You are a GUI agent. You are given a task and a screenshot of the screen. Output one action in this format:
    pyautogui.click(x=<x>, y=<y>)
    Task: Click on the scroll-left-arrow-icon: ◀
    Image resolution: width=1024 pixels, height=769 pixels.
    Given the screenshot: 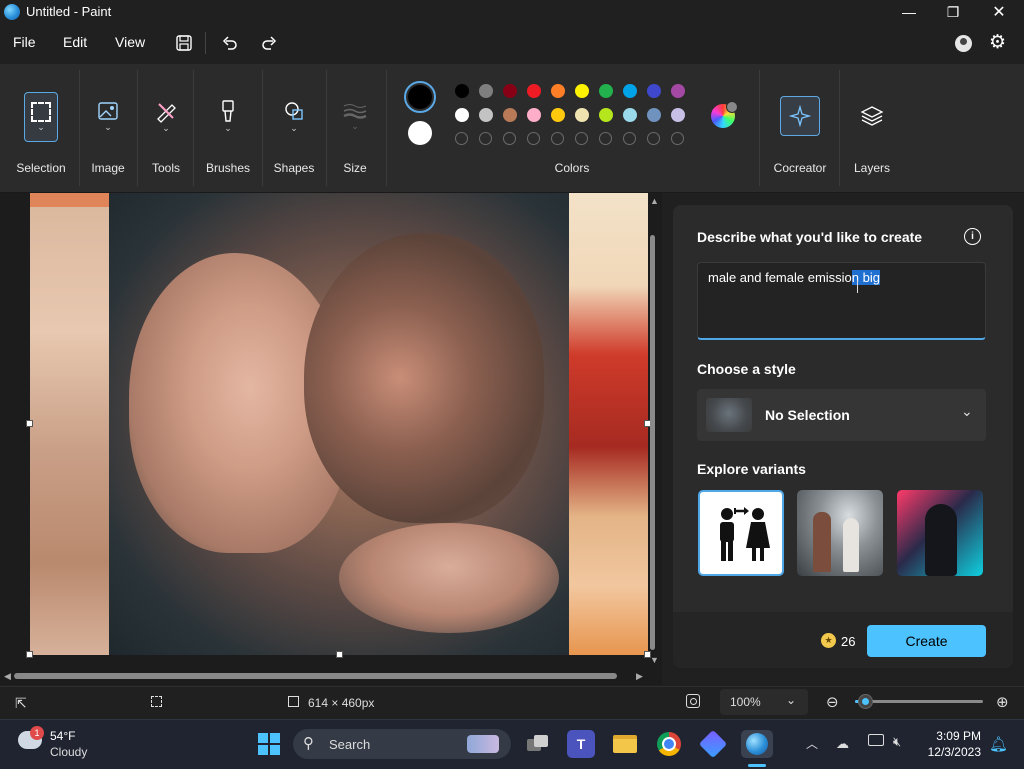 What is the action you would take?
    pyautogui.click(x=7, y=676)
    